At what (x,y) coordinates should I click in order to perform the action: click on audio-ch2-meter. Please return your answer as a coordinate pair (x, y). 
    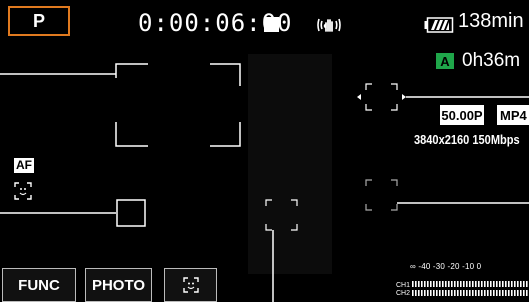
    Looking at the image, I should click on (470, 293).